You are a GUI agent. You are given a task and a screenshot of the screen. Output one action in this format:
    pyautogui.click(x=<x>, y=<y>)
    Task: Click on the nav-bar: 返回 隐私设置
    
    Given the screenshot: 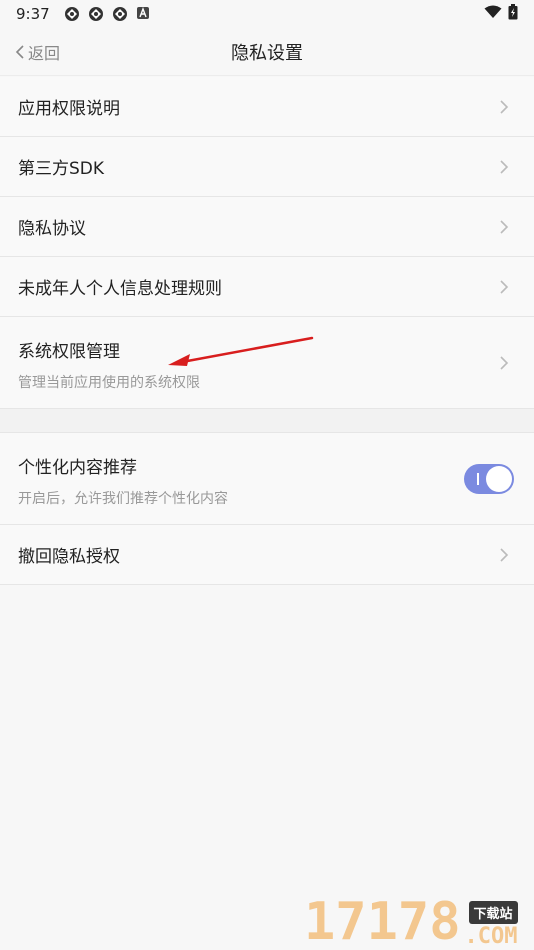 What is the action you would take?
    pyautogui.click(x=267, y=52)
    